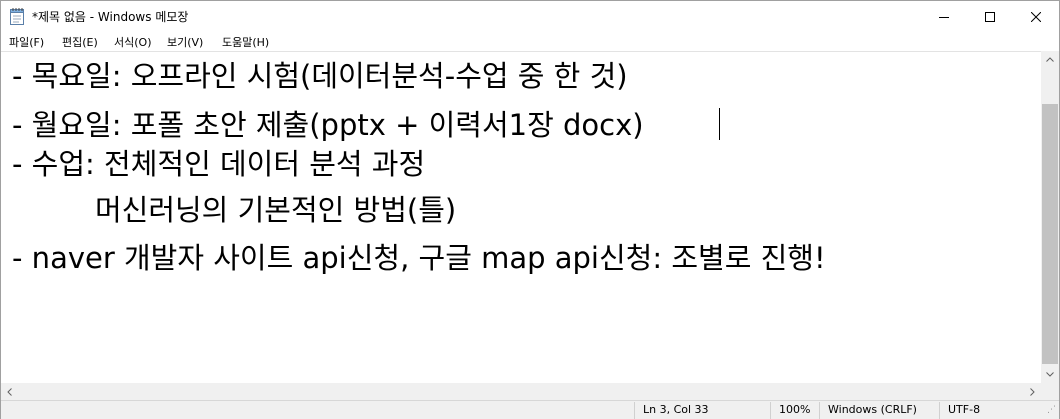  I want to click on scroll-up-button, so click(1050, 59).